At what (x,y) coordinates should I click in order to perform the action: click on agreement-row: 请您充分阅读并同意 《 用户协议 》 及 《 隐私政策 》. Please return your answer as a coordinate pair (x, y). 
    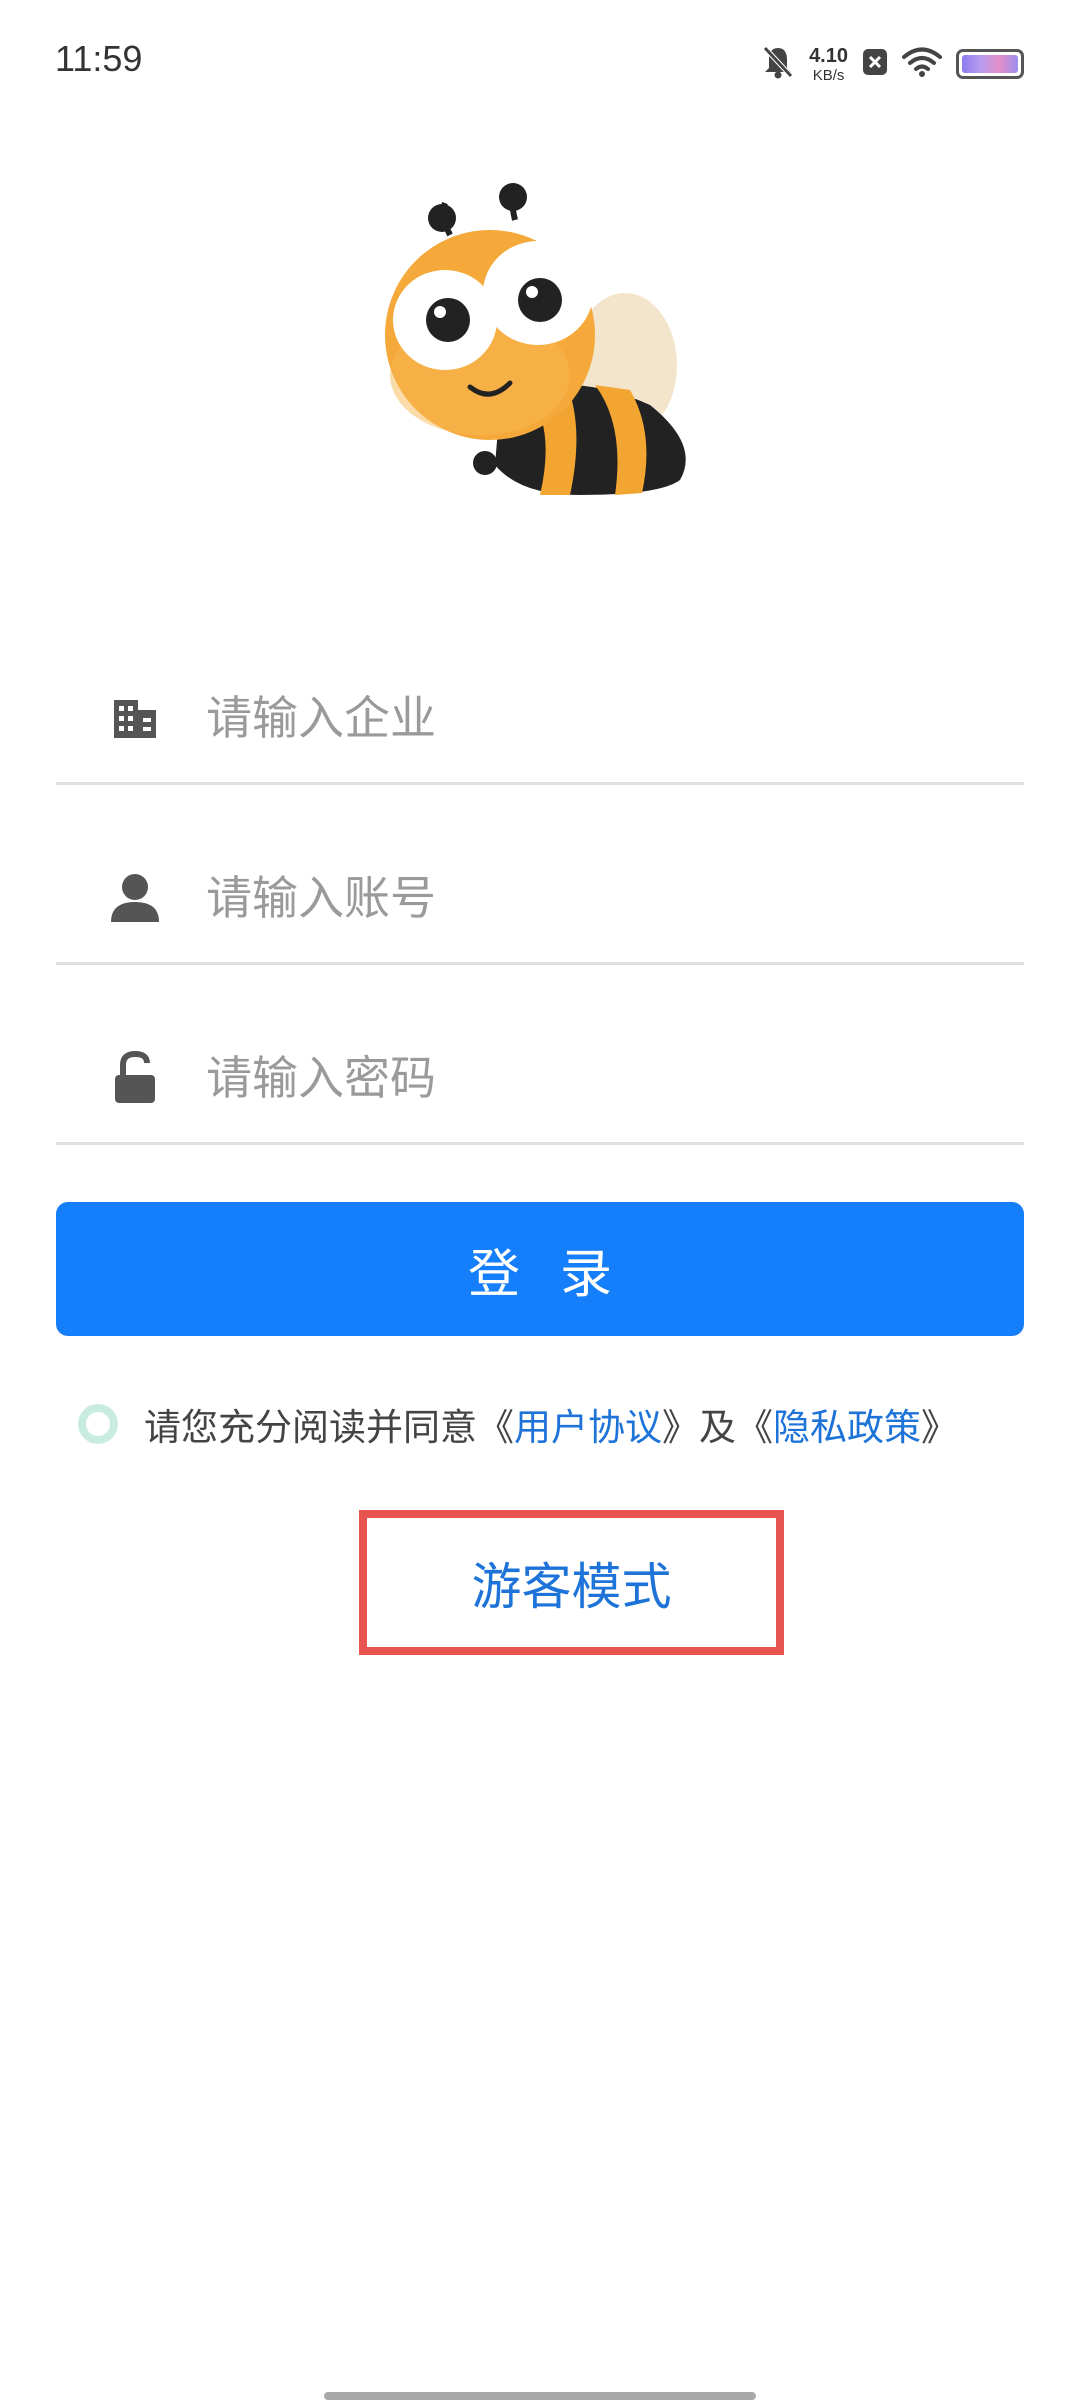
    Looking at the image, I should click on (518, 1424).